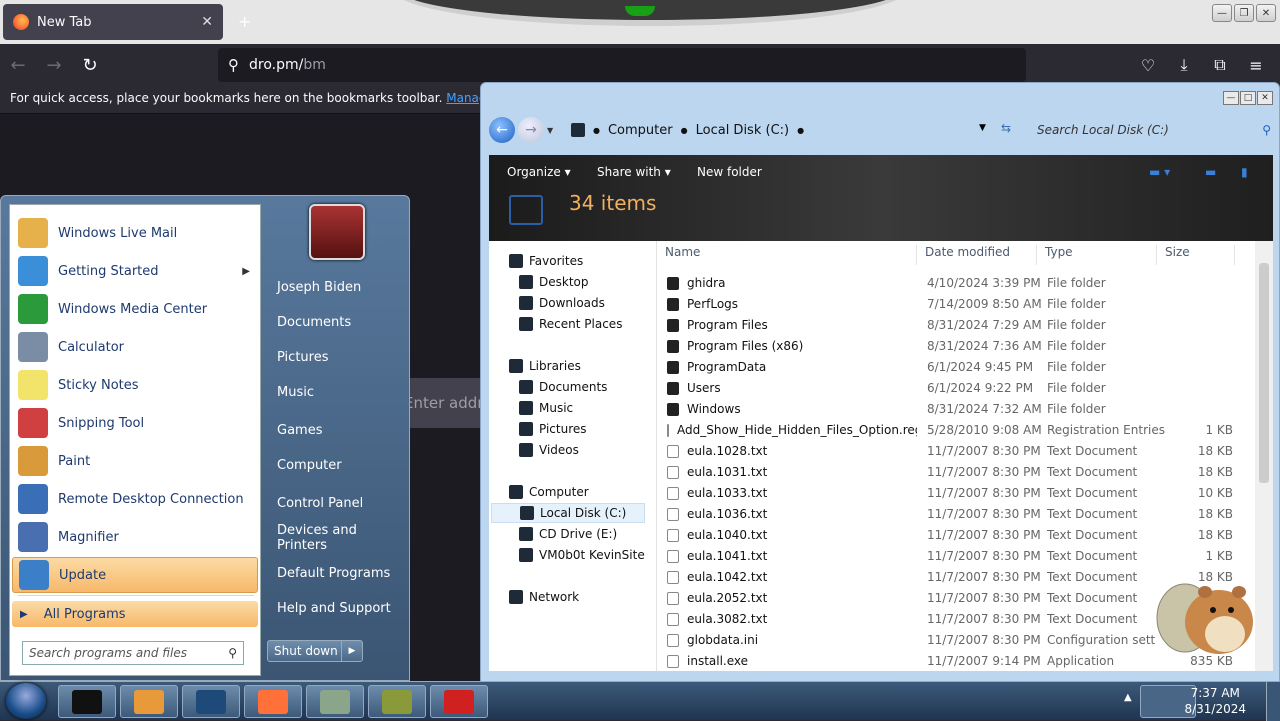  I want to click on start-button, so click(26, 701).